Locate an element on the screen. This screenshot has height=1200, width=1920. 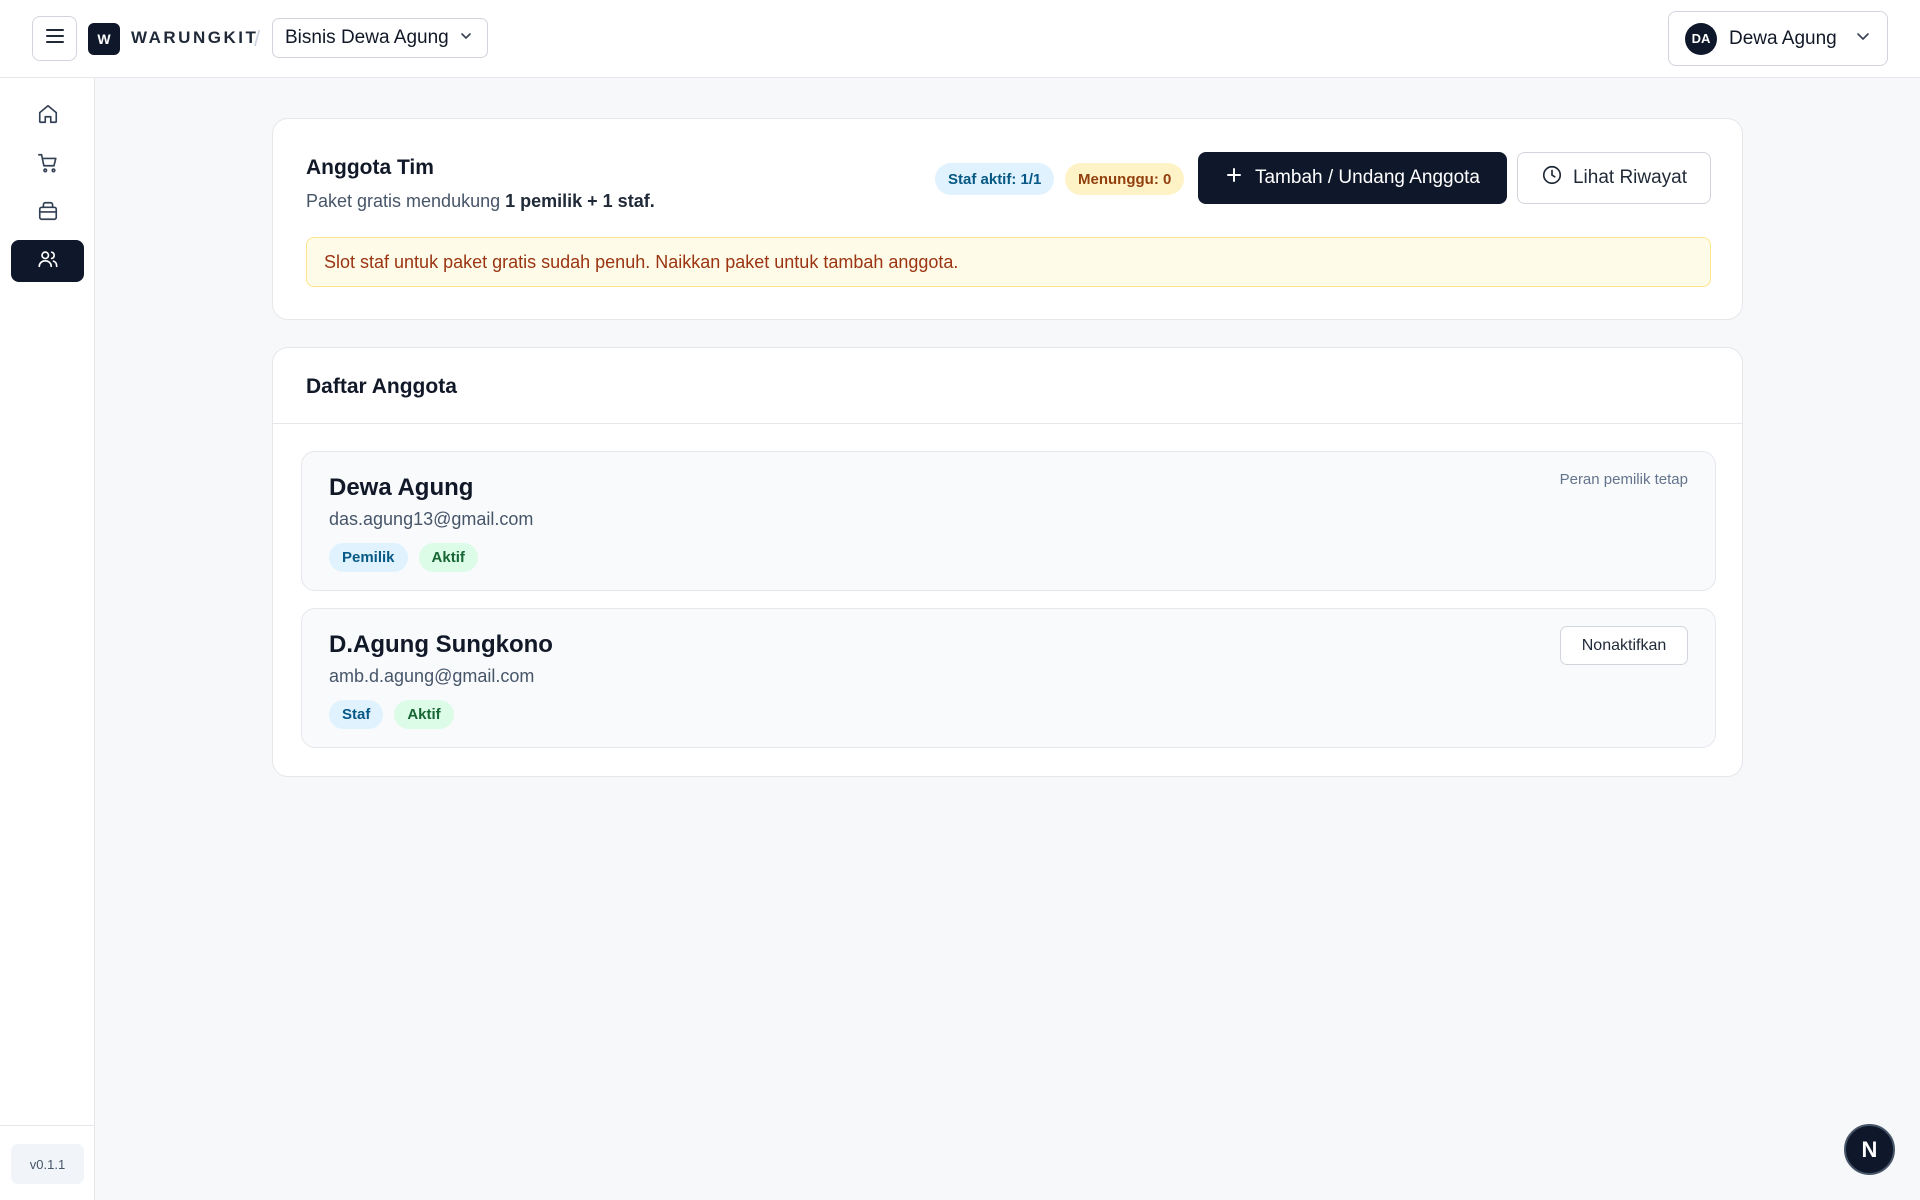
view-history-button: Lihat Riwayat is located at coordinates (1614, 178).